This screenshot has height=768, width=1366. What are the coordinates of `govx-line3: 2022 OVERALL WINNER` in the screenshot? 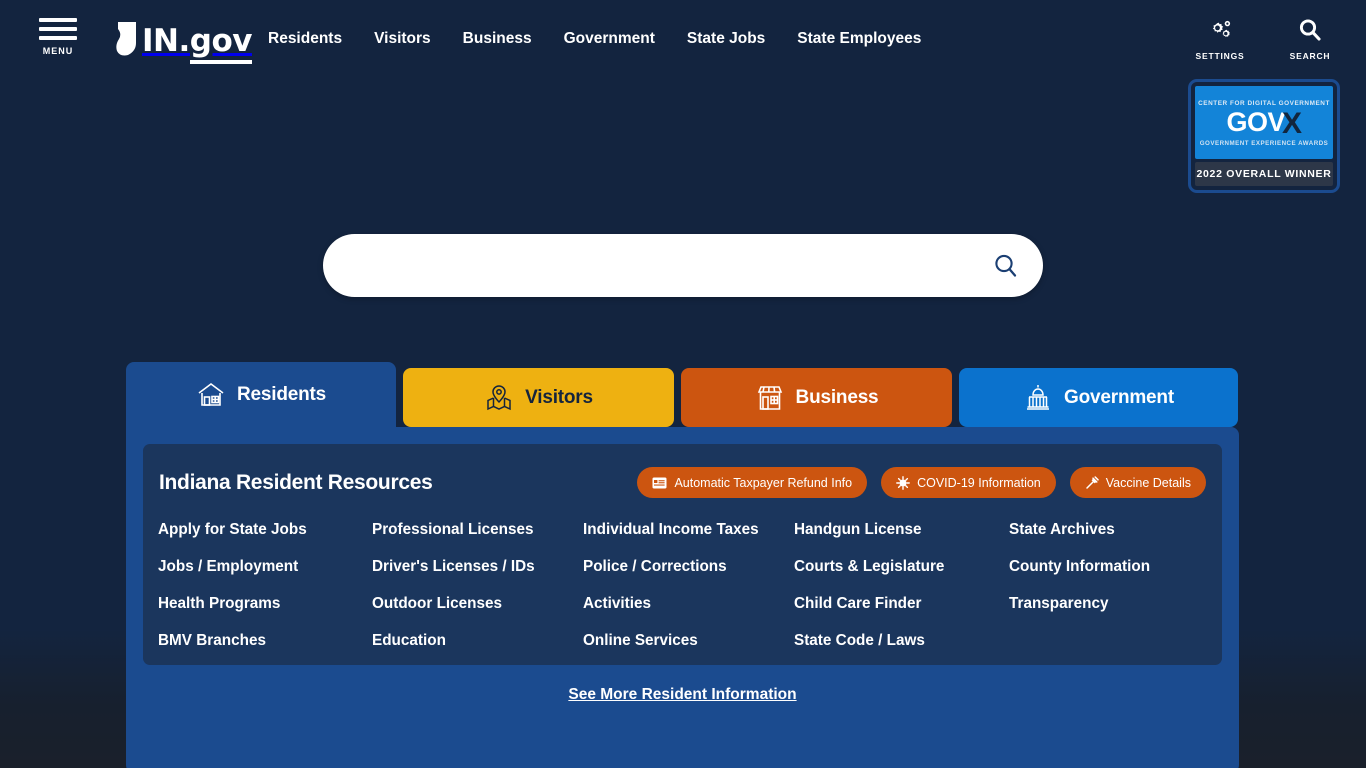 It's located at (1264, 174).